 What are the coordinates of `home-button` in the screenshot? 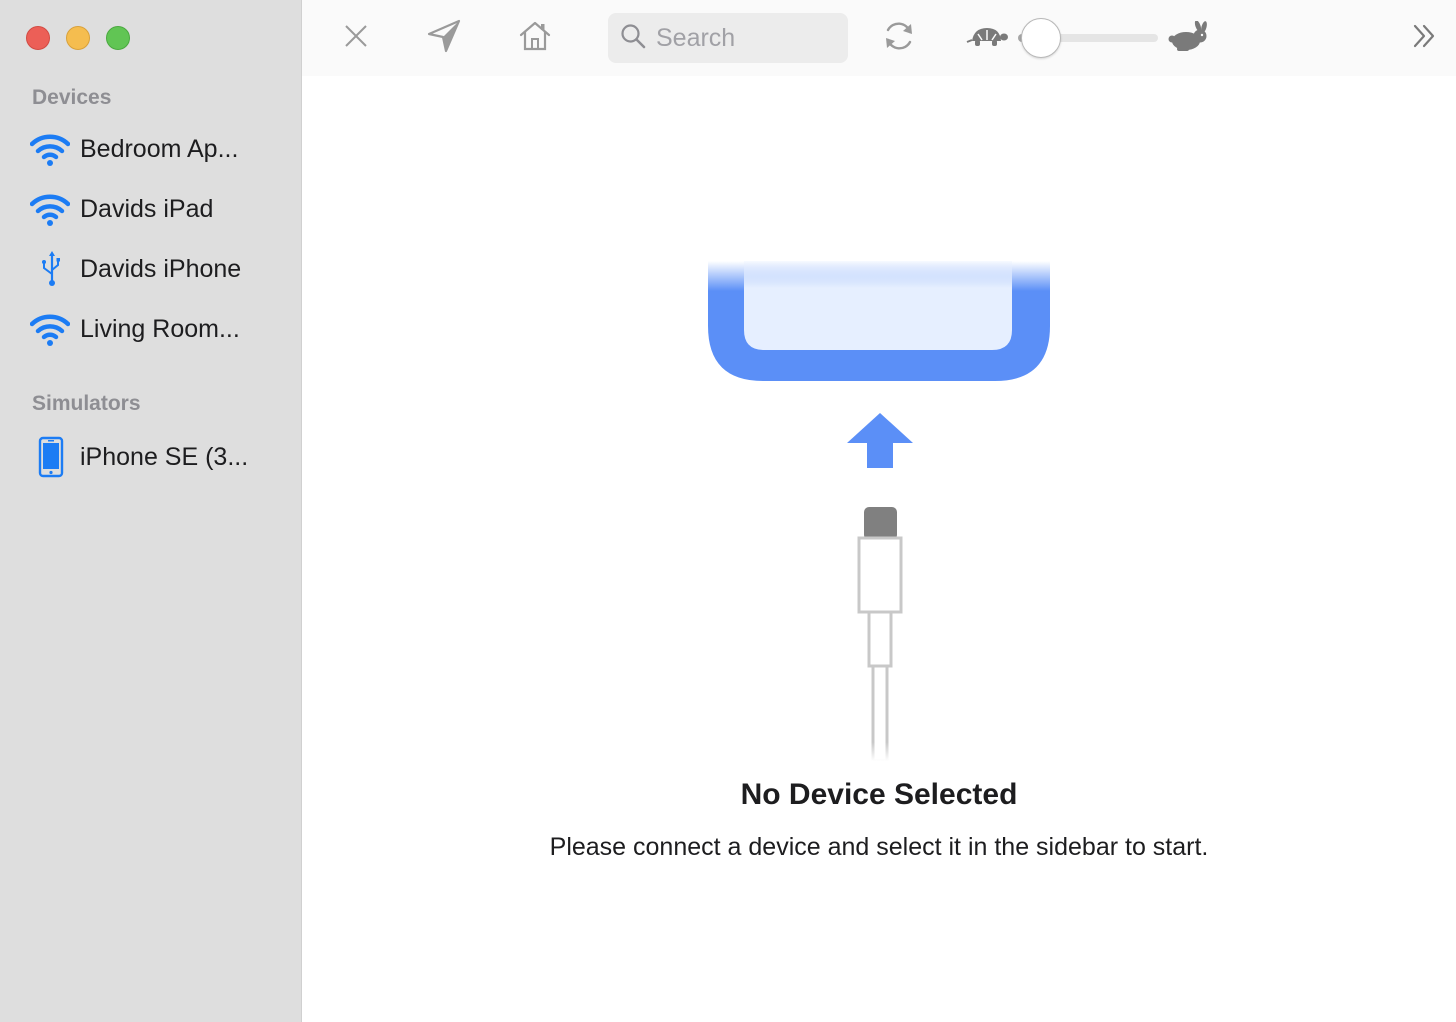 It's located at (535, 38).